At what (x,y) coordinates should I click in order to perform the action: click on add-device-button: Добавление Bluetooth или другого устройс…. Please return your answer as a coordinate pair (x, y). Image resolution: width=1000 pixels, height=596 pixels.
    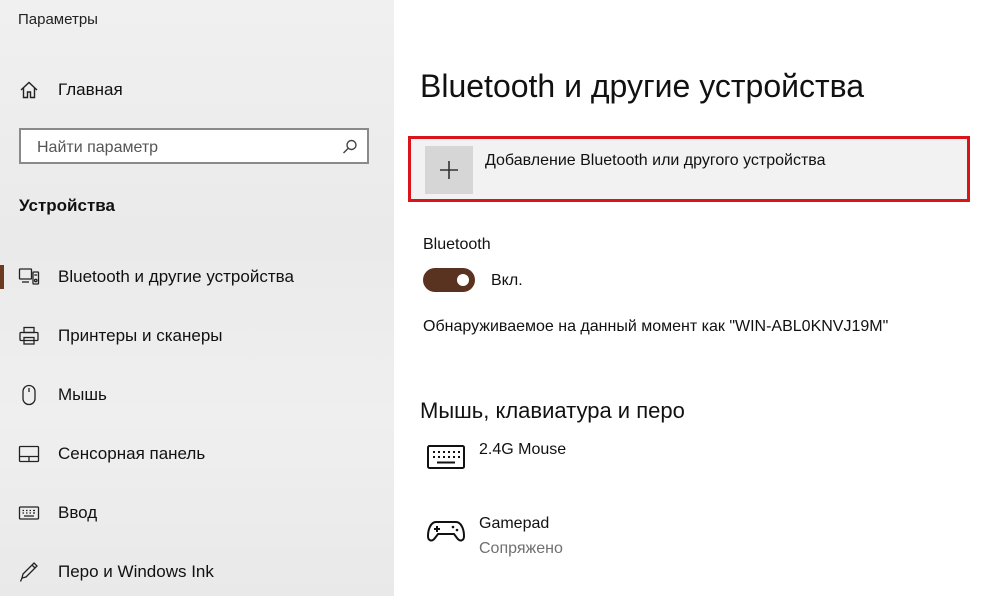
    Looking at the image, I should click on (689, 169).